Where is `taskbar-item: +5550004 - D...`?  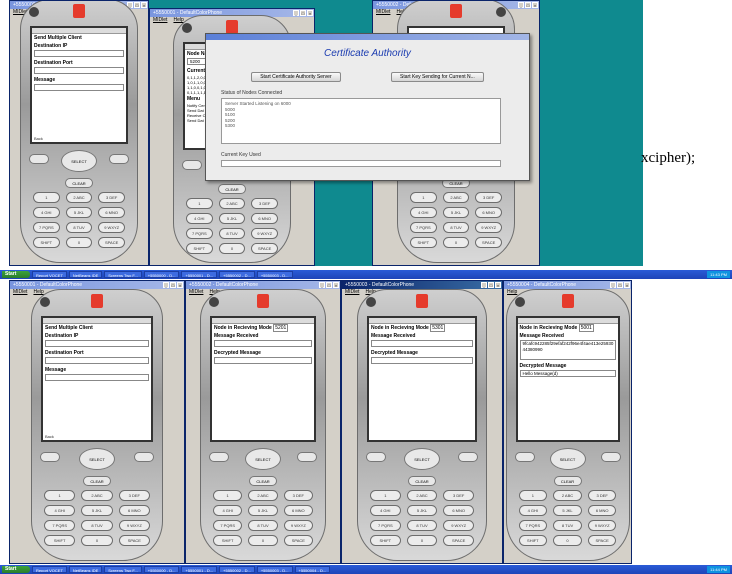
taskbar-item: +5550004 - D... is located at coordinates (312, 569).